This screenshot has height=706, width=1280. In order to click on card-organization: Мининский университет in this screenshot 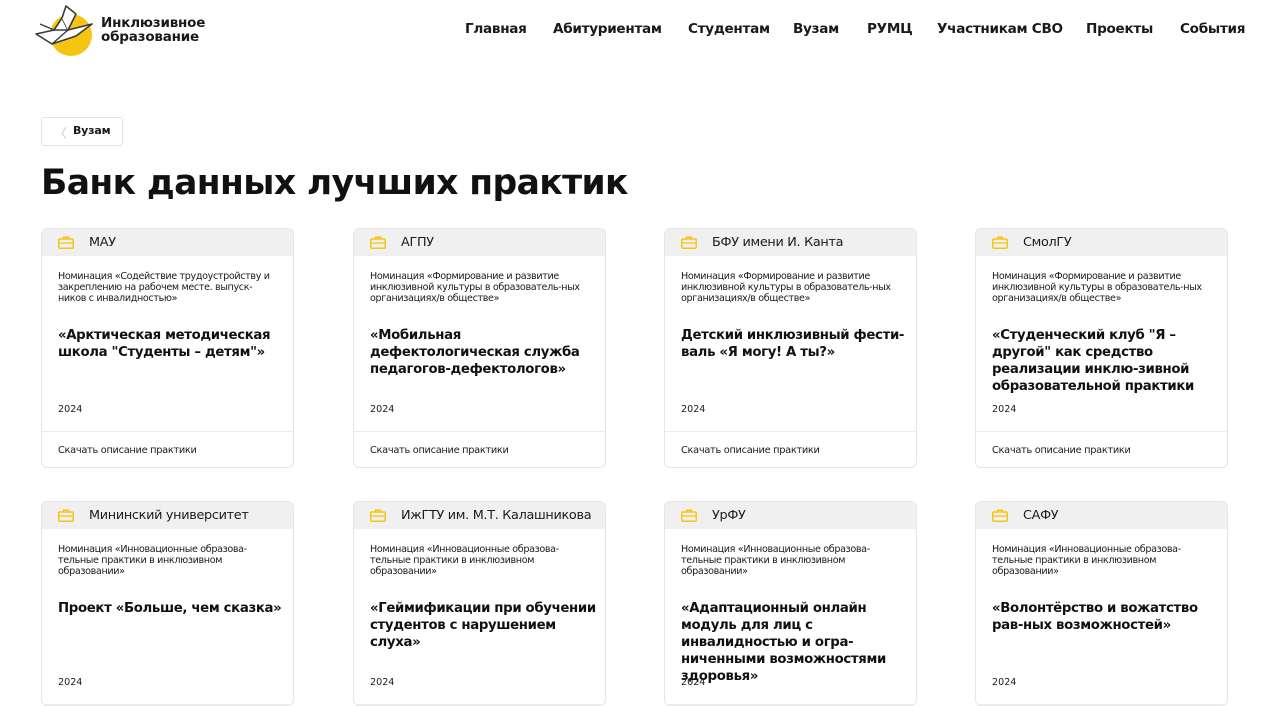, I will do `click(169, 515)`.